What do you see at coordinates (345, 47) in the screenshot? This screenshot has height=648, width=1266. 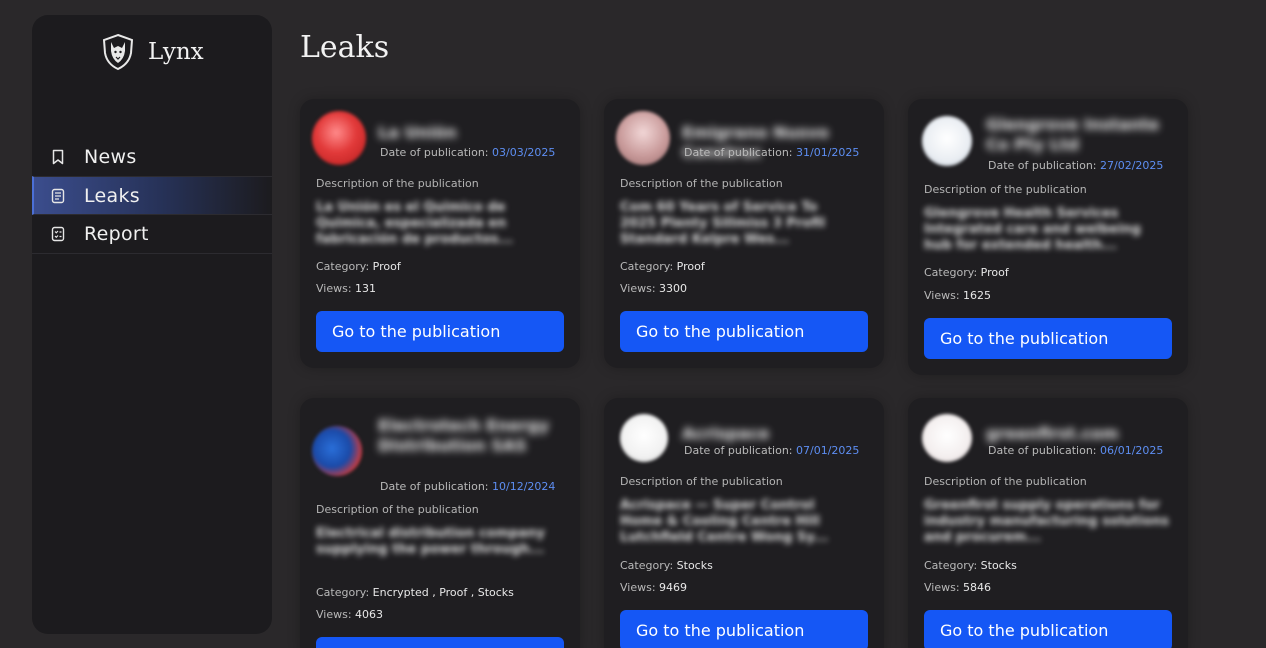 I see `page-title: Leaks` at bounding box center [345, 47].